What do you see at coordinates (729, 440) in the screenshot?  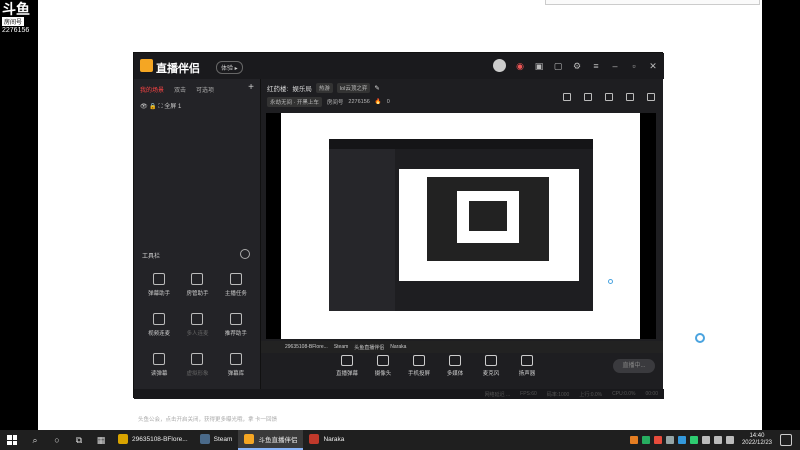 I see `ime-icon` at bounding box center [729, 440].